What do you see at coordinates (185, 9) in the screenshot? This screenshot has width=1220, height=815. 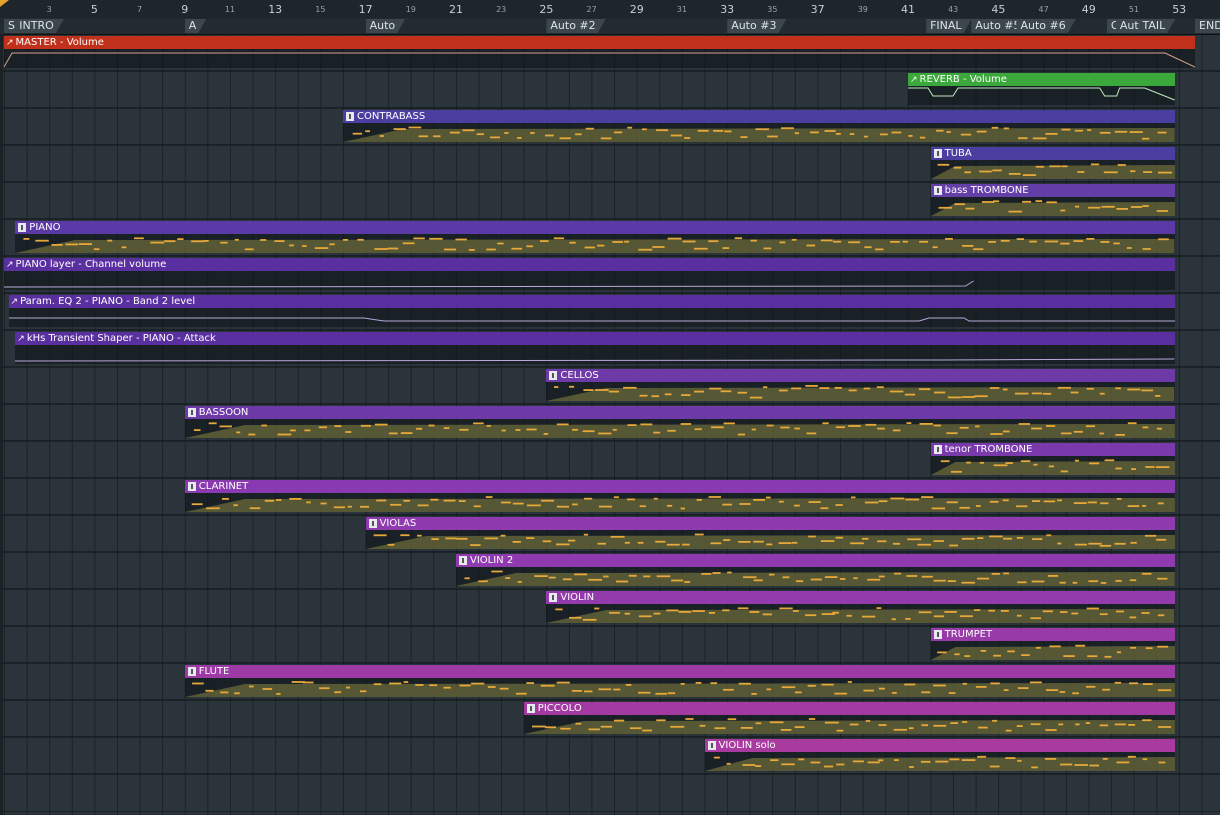 I see `ruler-bar-9: 9` at bounding box center [185, 9].